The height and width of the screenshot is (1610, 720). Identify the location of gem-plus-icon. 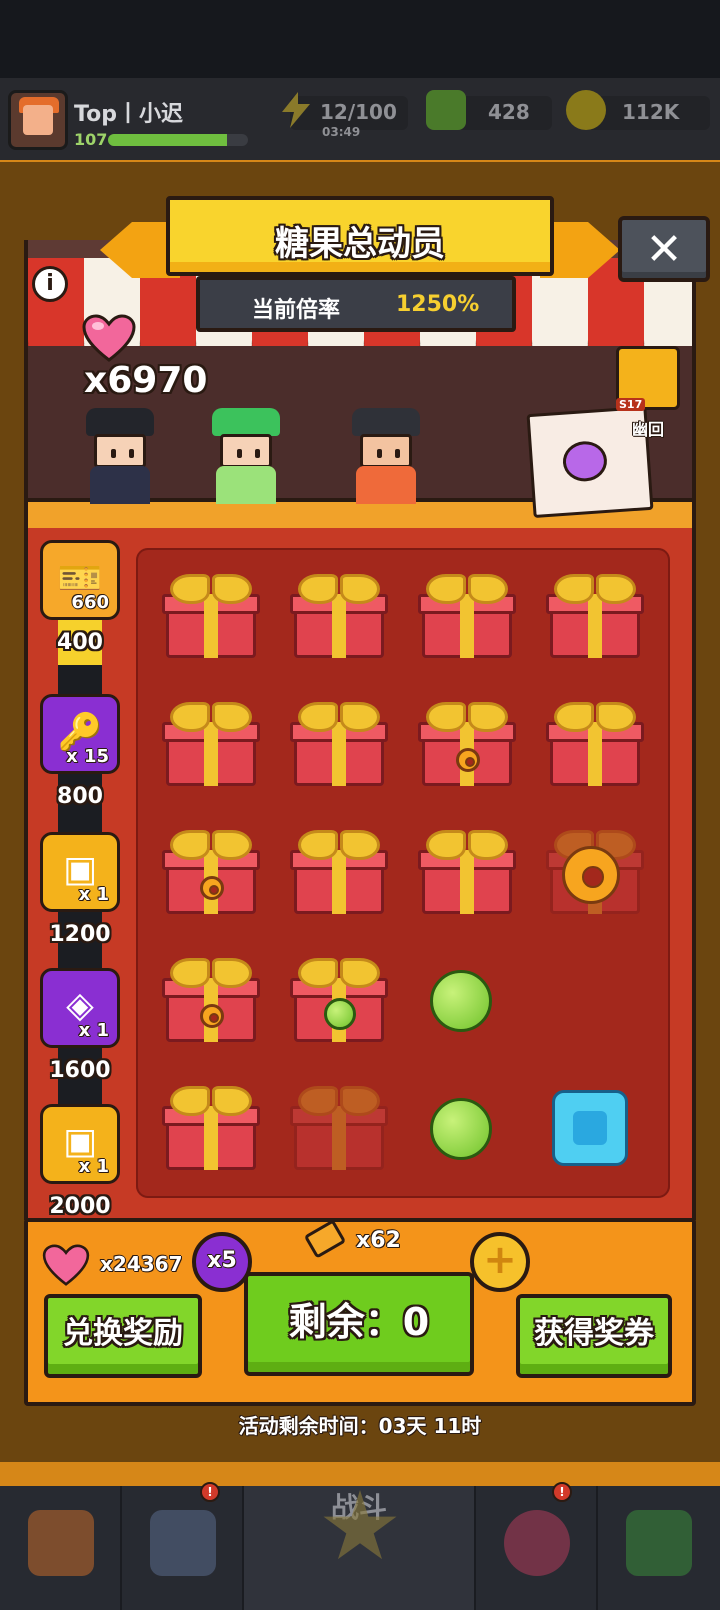
(446, 110).